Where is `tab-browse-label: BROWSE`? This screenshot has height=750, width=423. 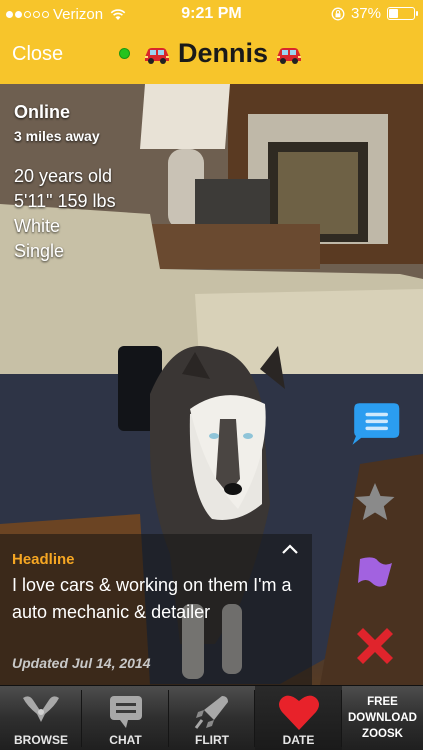
tab-browse-label: BROWSE is located at coordinates (41, 740).